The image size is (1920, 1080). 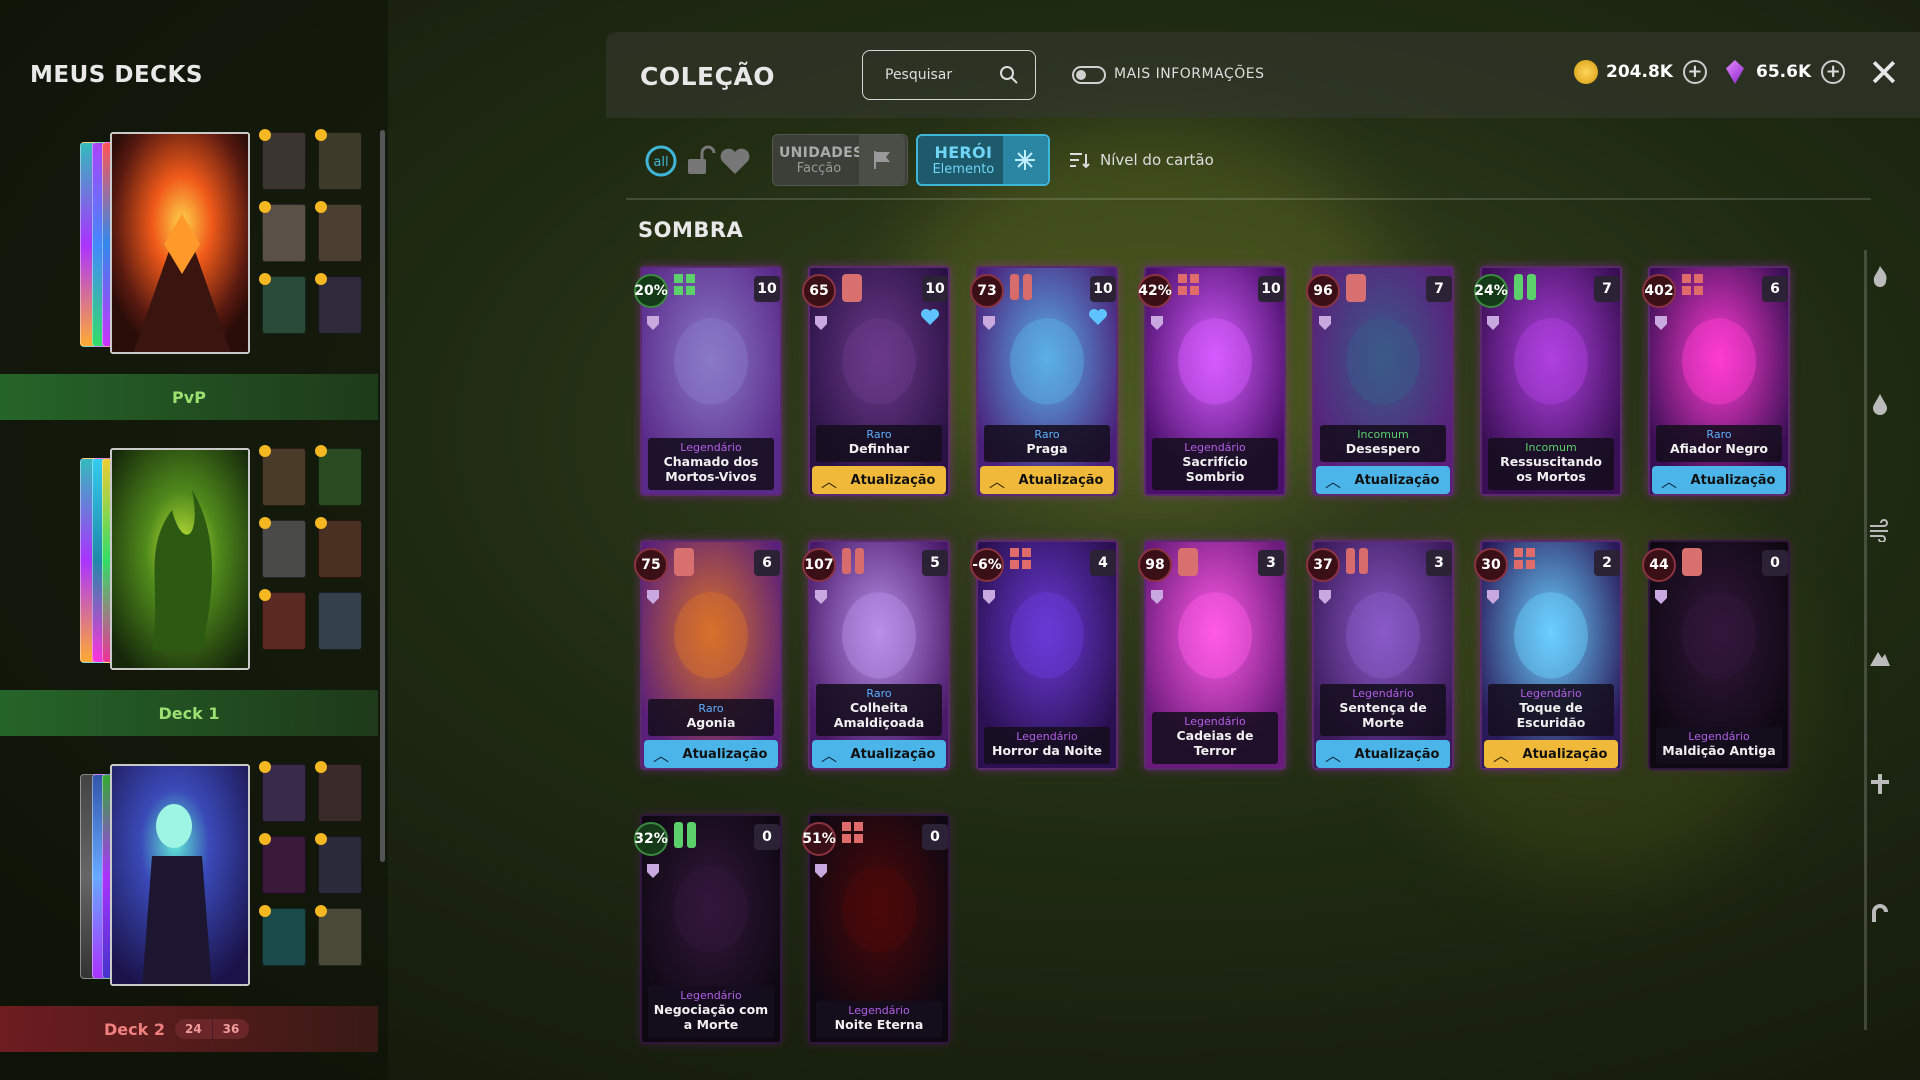 I want to click on favorite-filter-icon, so click(x=735, y=161).